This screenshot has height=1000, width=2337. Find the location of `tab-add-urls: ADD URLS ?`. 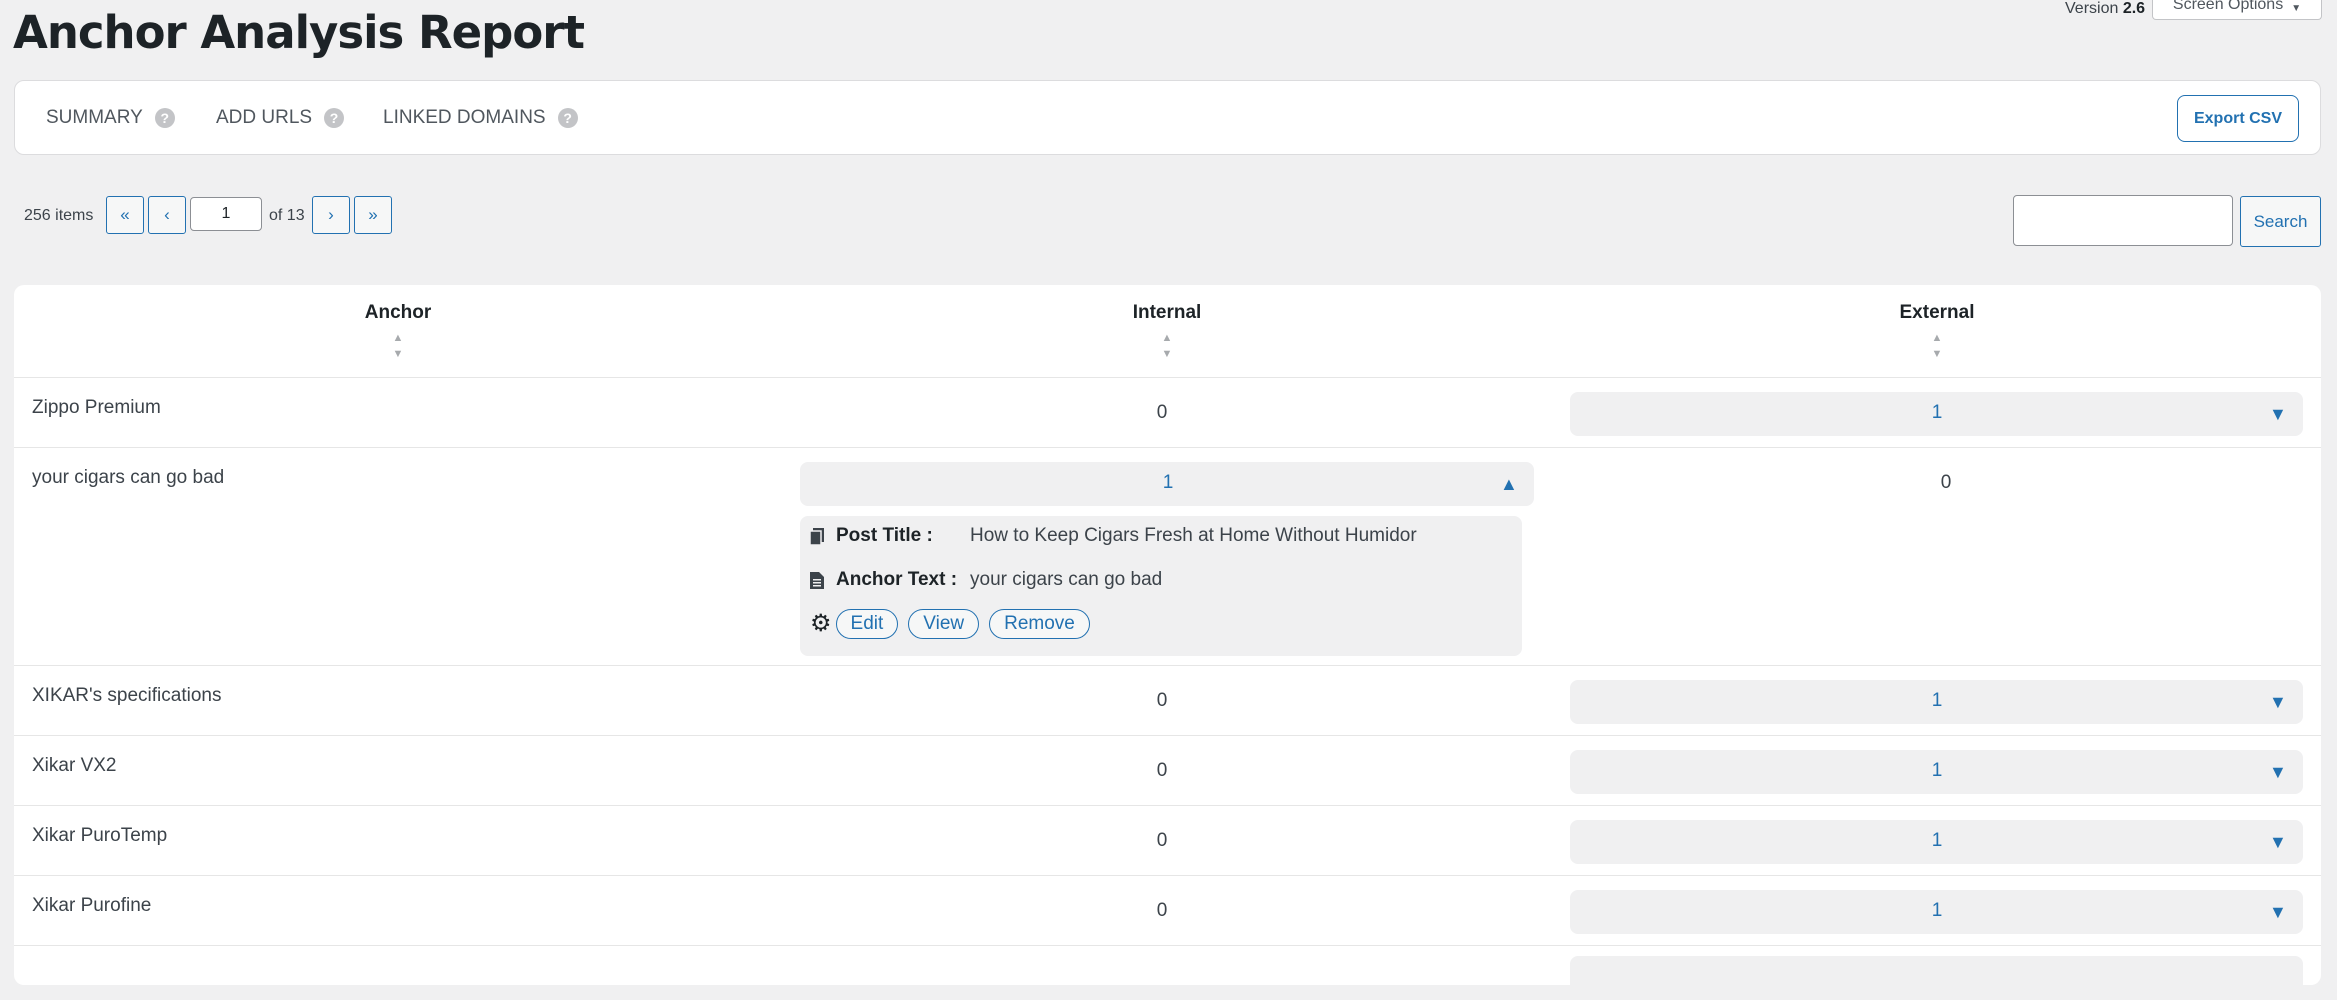

tab-add-urls: ADD URLS ? is located at coordinates (280, 118).